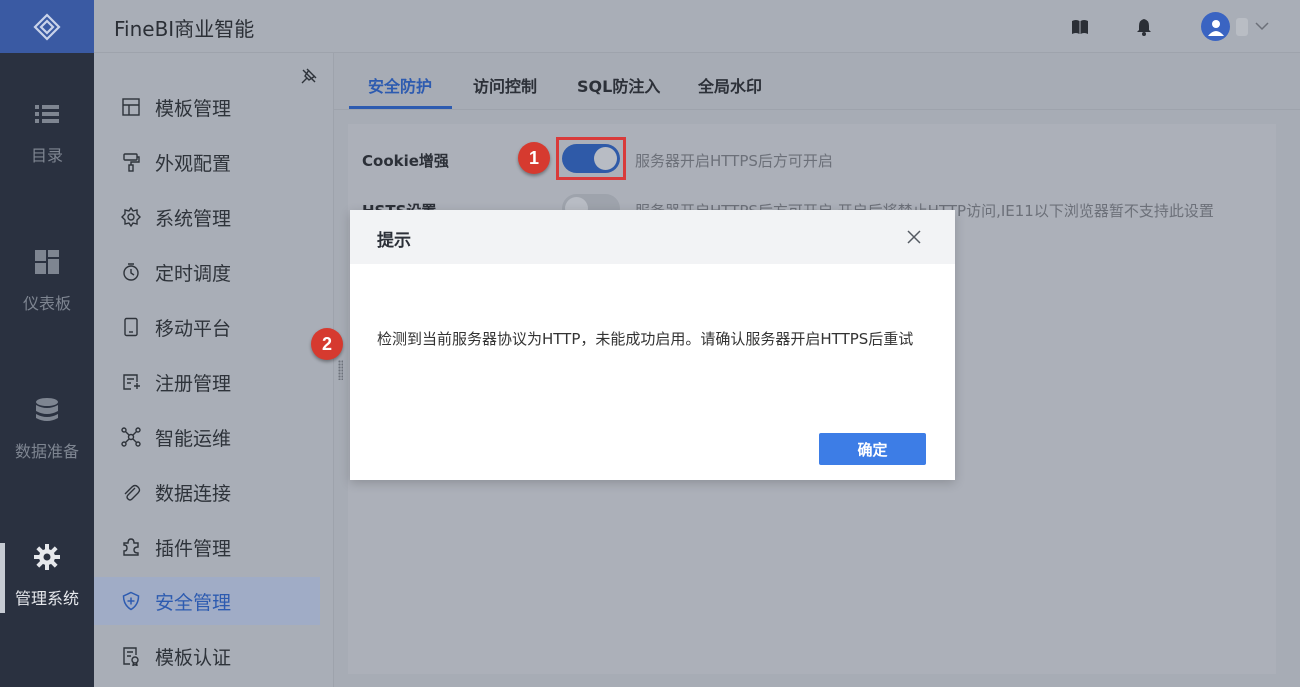 This screenshot has width=1300, height=687. I want to click on rail-item-catalog: 目录, so click(47, 150).